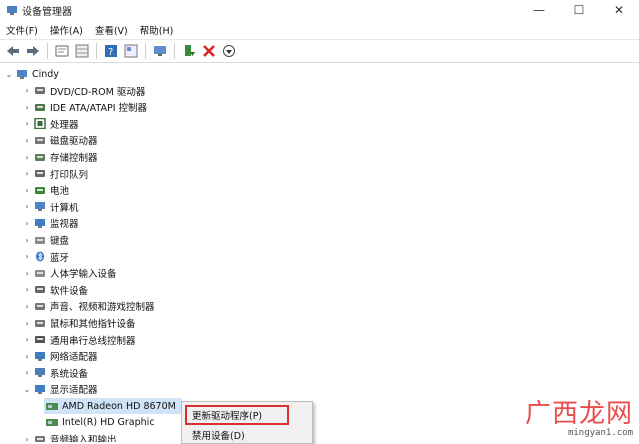 The width and height of the screenshot is (639, 444). Describe the element at coordinates (33, 51) in the screenshot. I see `forward-arrow-icon` at that location.